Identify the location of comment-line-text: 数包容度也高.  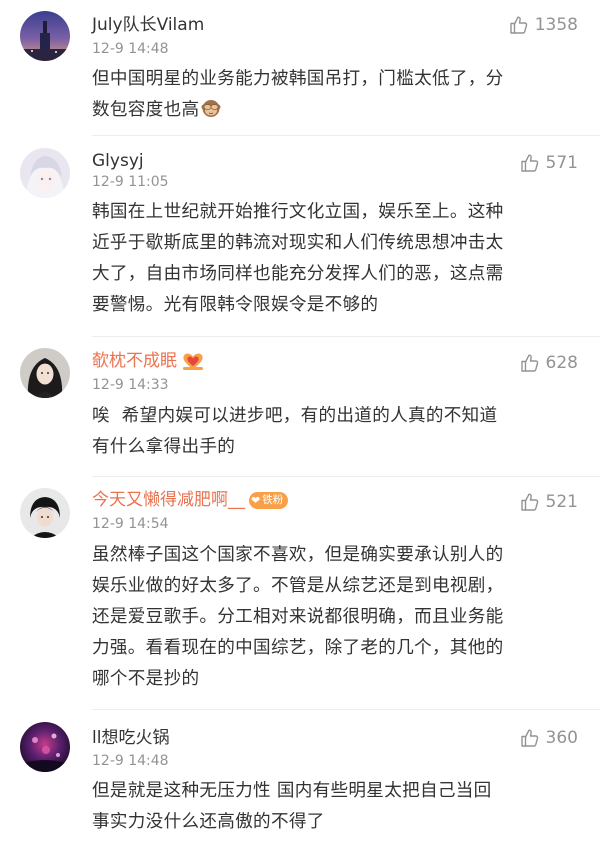
(146, 110).